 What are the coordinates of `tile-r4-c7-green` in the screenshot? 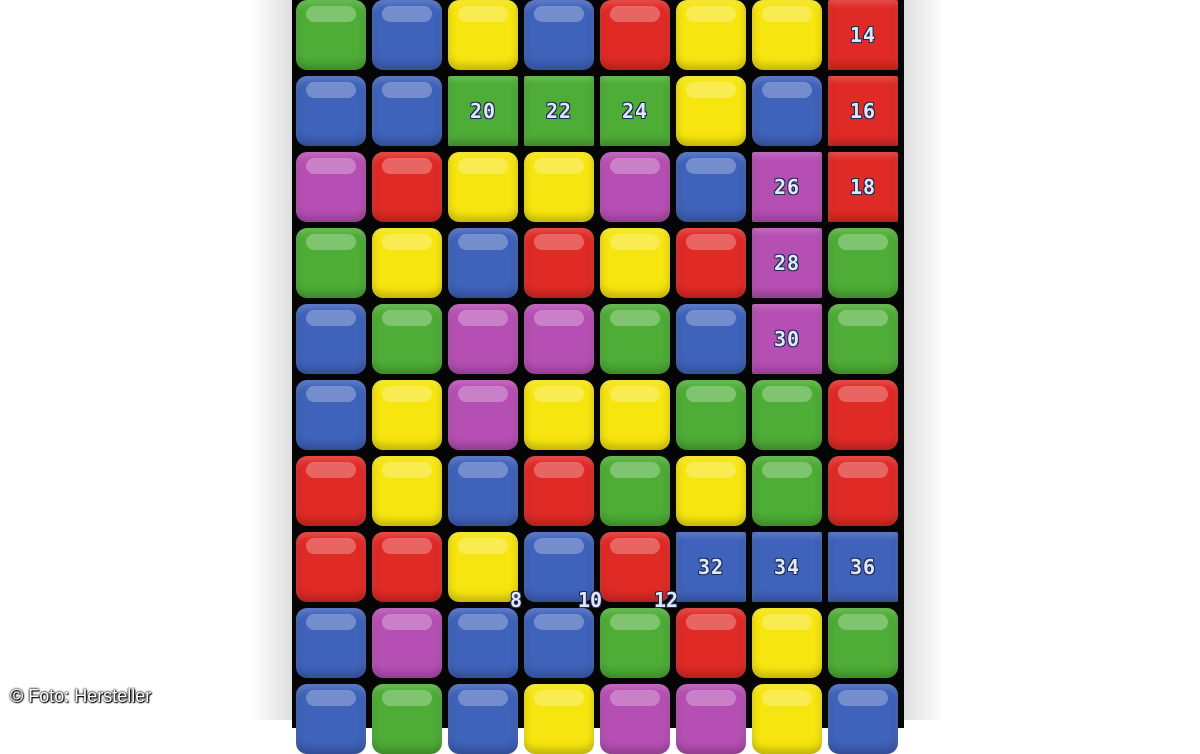 It's located at (863, 339).